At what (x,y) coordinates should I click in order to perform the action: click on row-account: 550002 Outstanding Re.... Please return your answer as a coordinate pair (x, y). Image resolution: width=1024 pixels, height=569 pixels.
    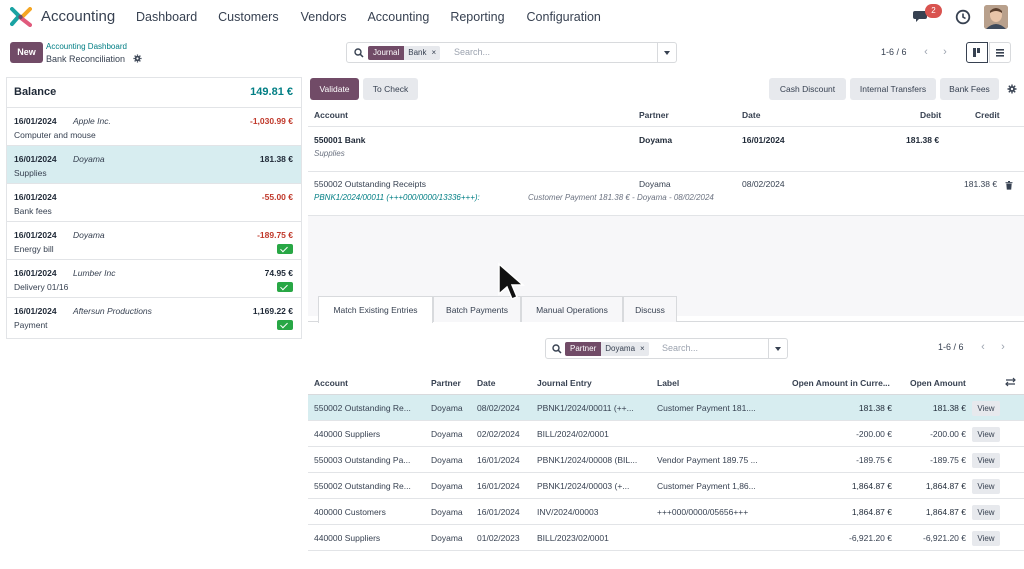
    Looking at the image, I should click on (362, 408).